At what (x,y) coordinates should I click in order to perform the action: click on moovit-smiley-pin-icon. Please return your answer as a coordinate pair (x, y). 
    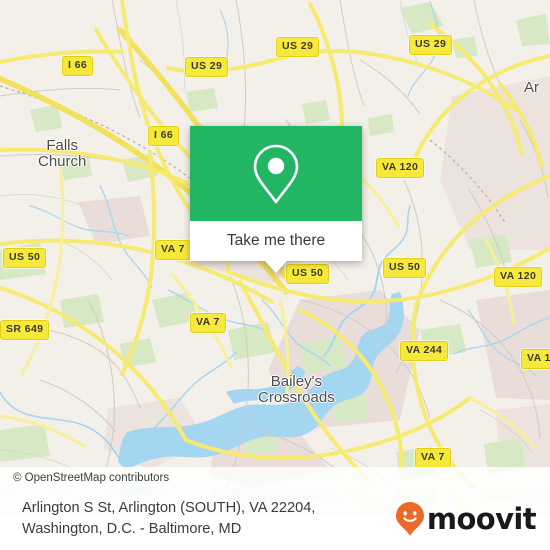
    Looking at the image, I should click on (409, 519).